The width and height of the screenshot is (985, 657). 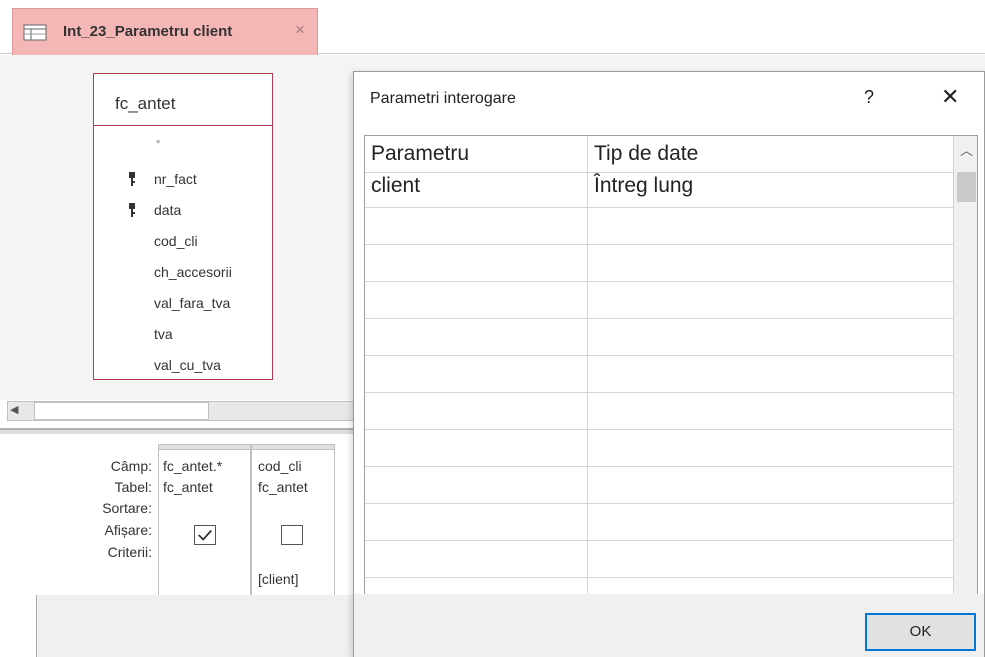 I want to click on field-item: nr_fact, so click(x=175, y=179).